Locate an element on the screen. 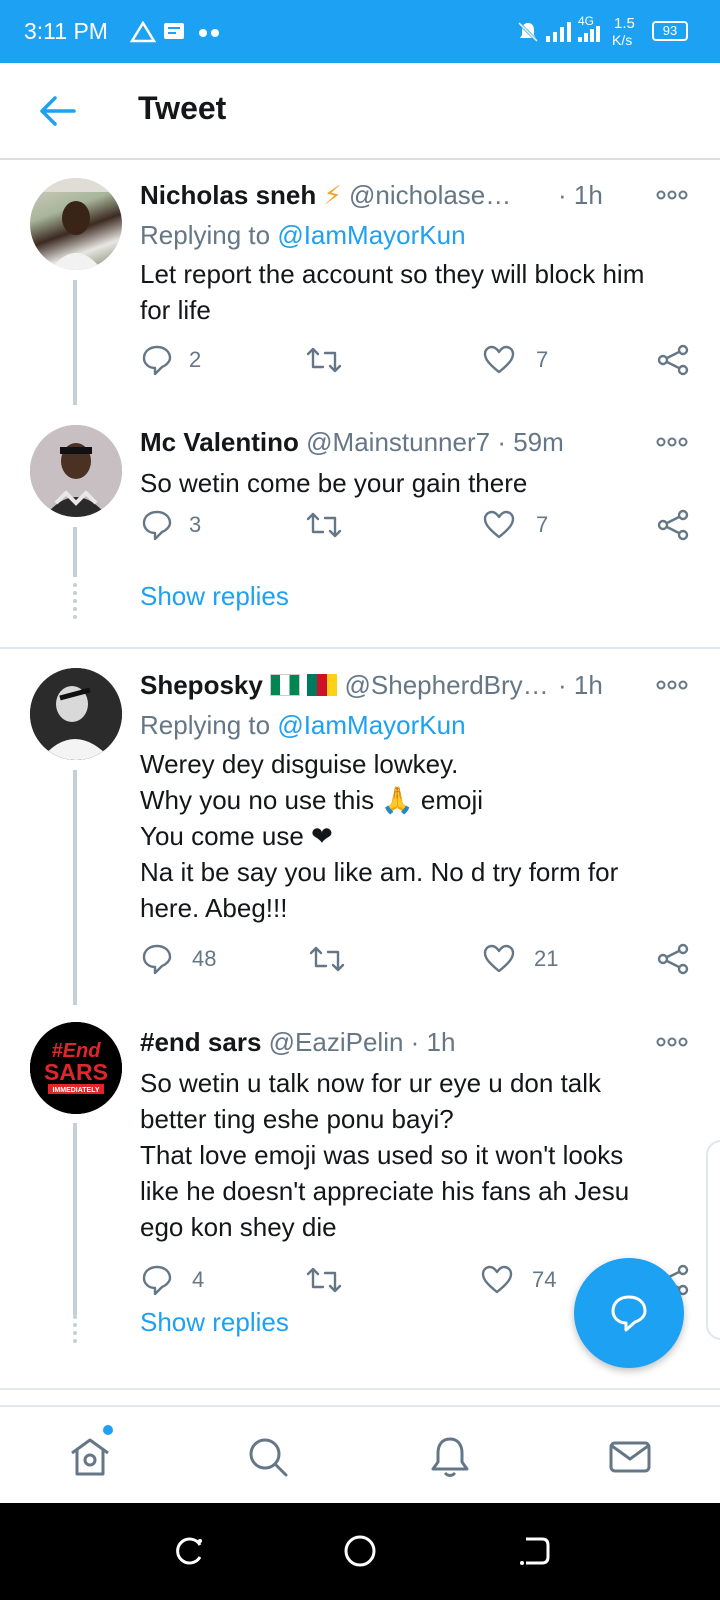  reply-bubble-icon is located at coordinates (157, 360).